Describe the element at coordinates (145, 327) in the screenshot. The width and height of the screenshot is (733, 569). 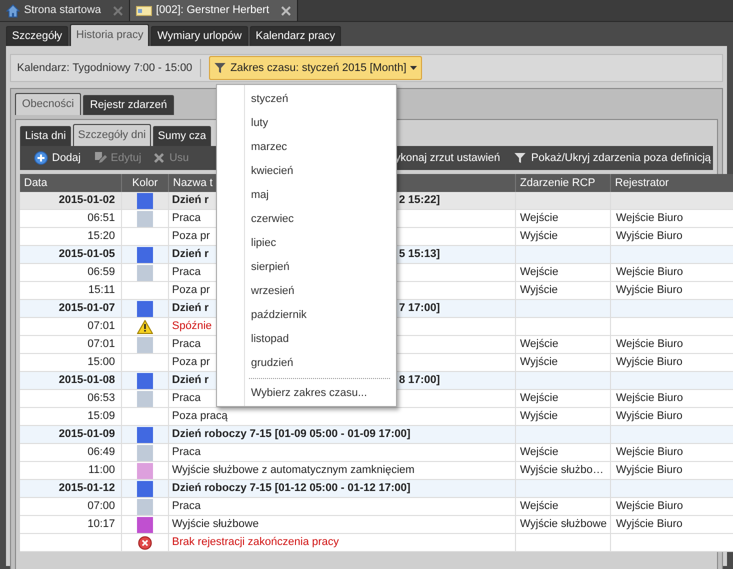
I see `warning-icon` at that location.